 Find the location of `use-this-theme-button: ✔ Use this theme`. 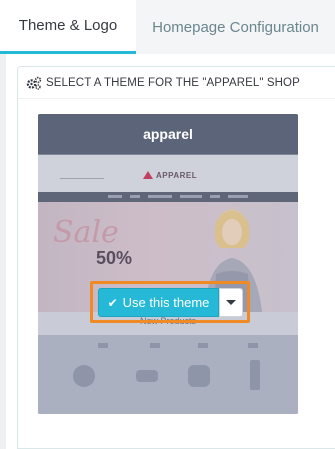

use-this-theme-button: ✔ Use this theme is located at coordinates (158, 302).